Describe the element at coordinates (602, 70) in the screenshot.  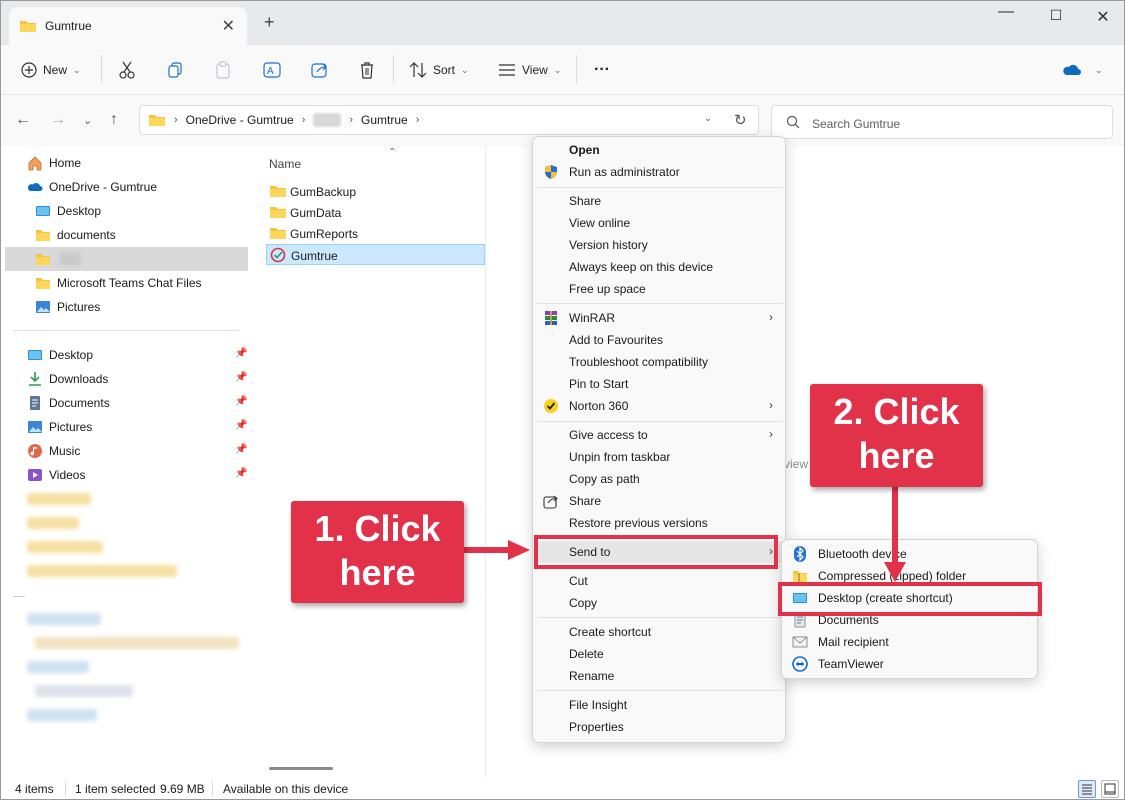
I see `more-options-button: ···` at that location.